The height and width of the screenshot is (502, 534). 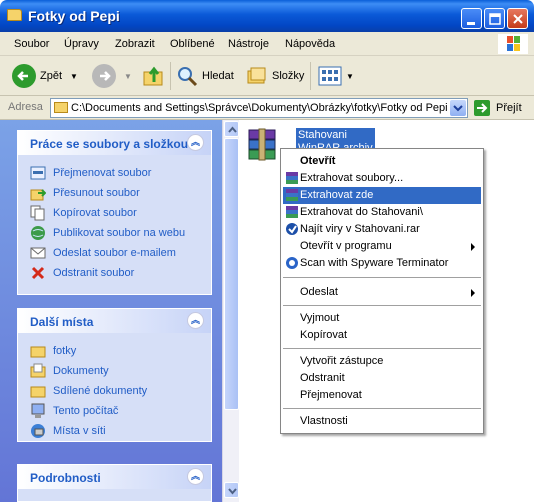 What do you see at coordinates (494, 18) in the screenshot?
I see `maximize-button` at bounding box center [494, 18].